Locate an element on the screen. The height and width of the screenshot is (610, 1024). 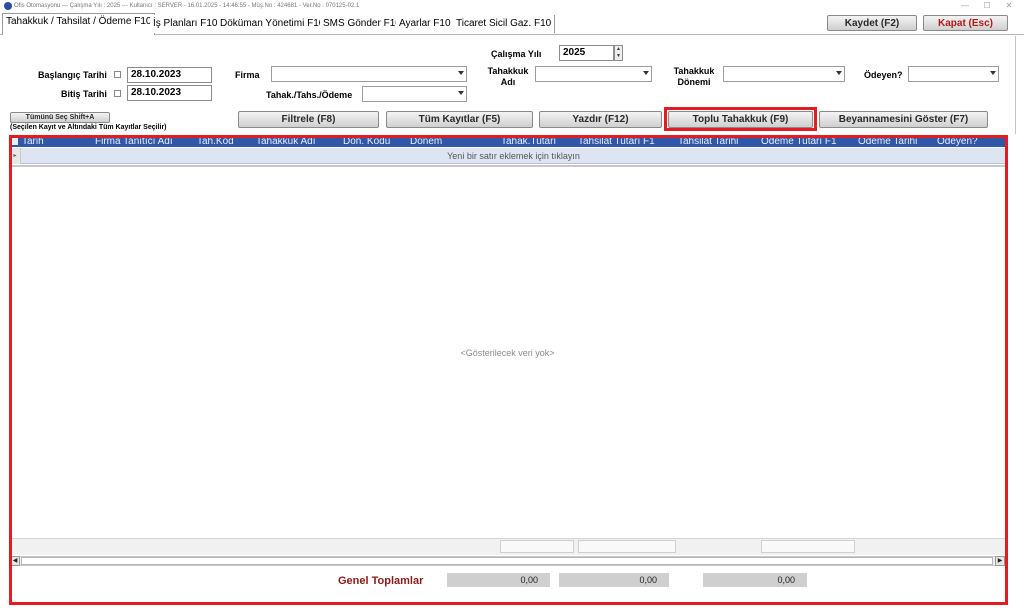
maximize-icon: ☐ is located at coordinates (987, 5).